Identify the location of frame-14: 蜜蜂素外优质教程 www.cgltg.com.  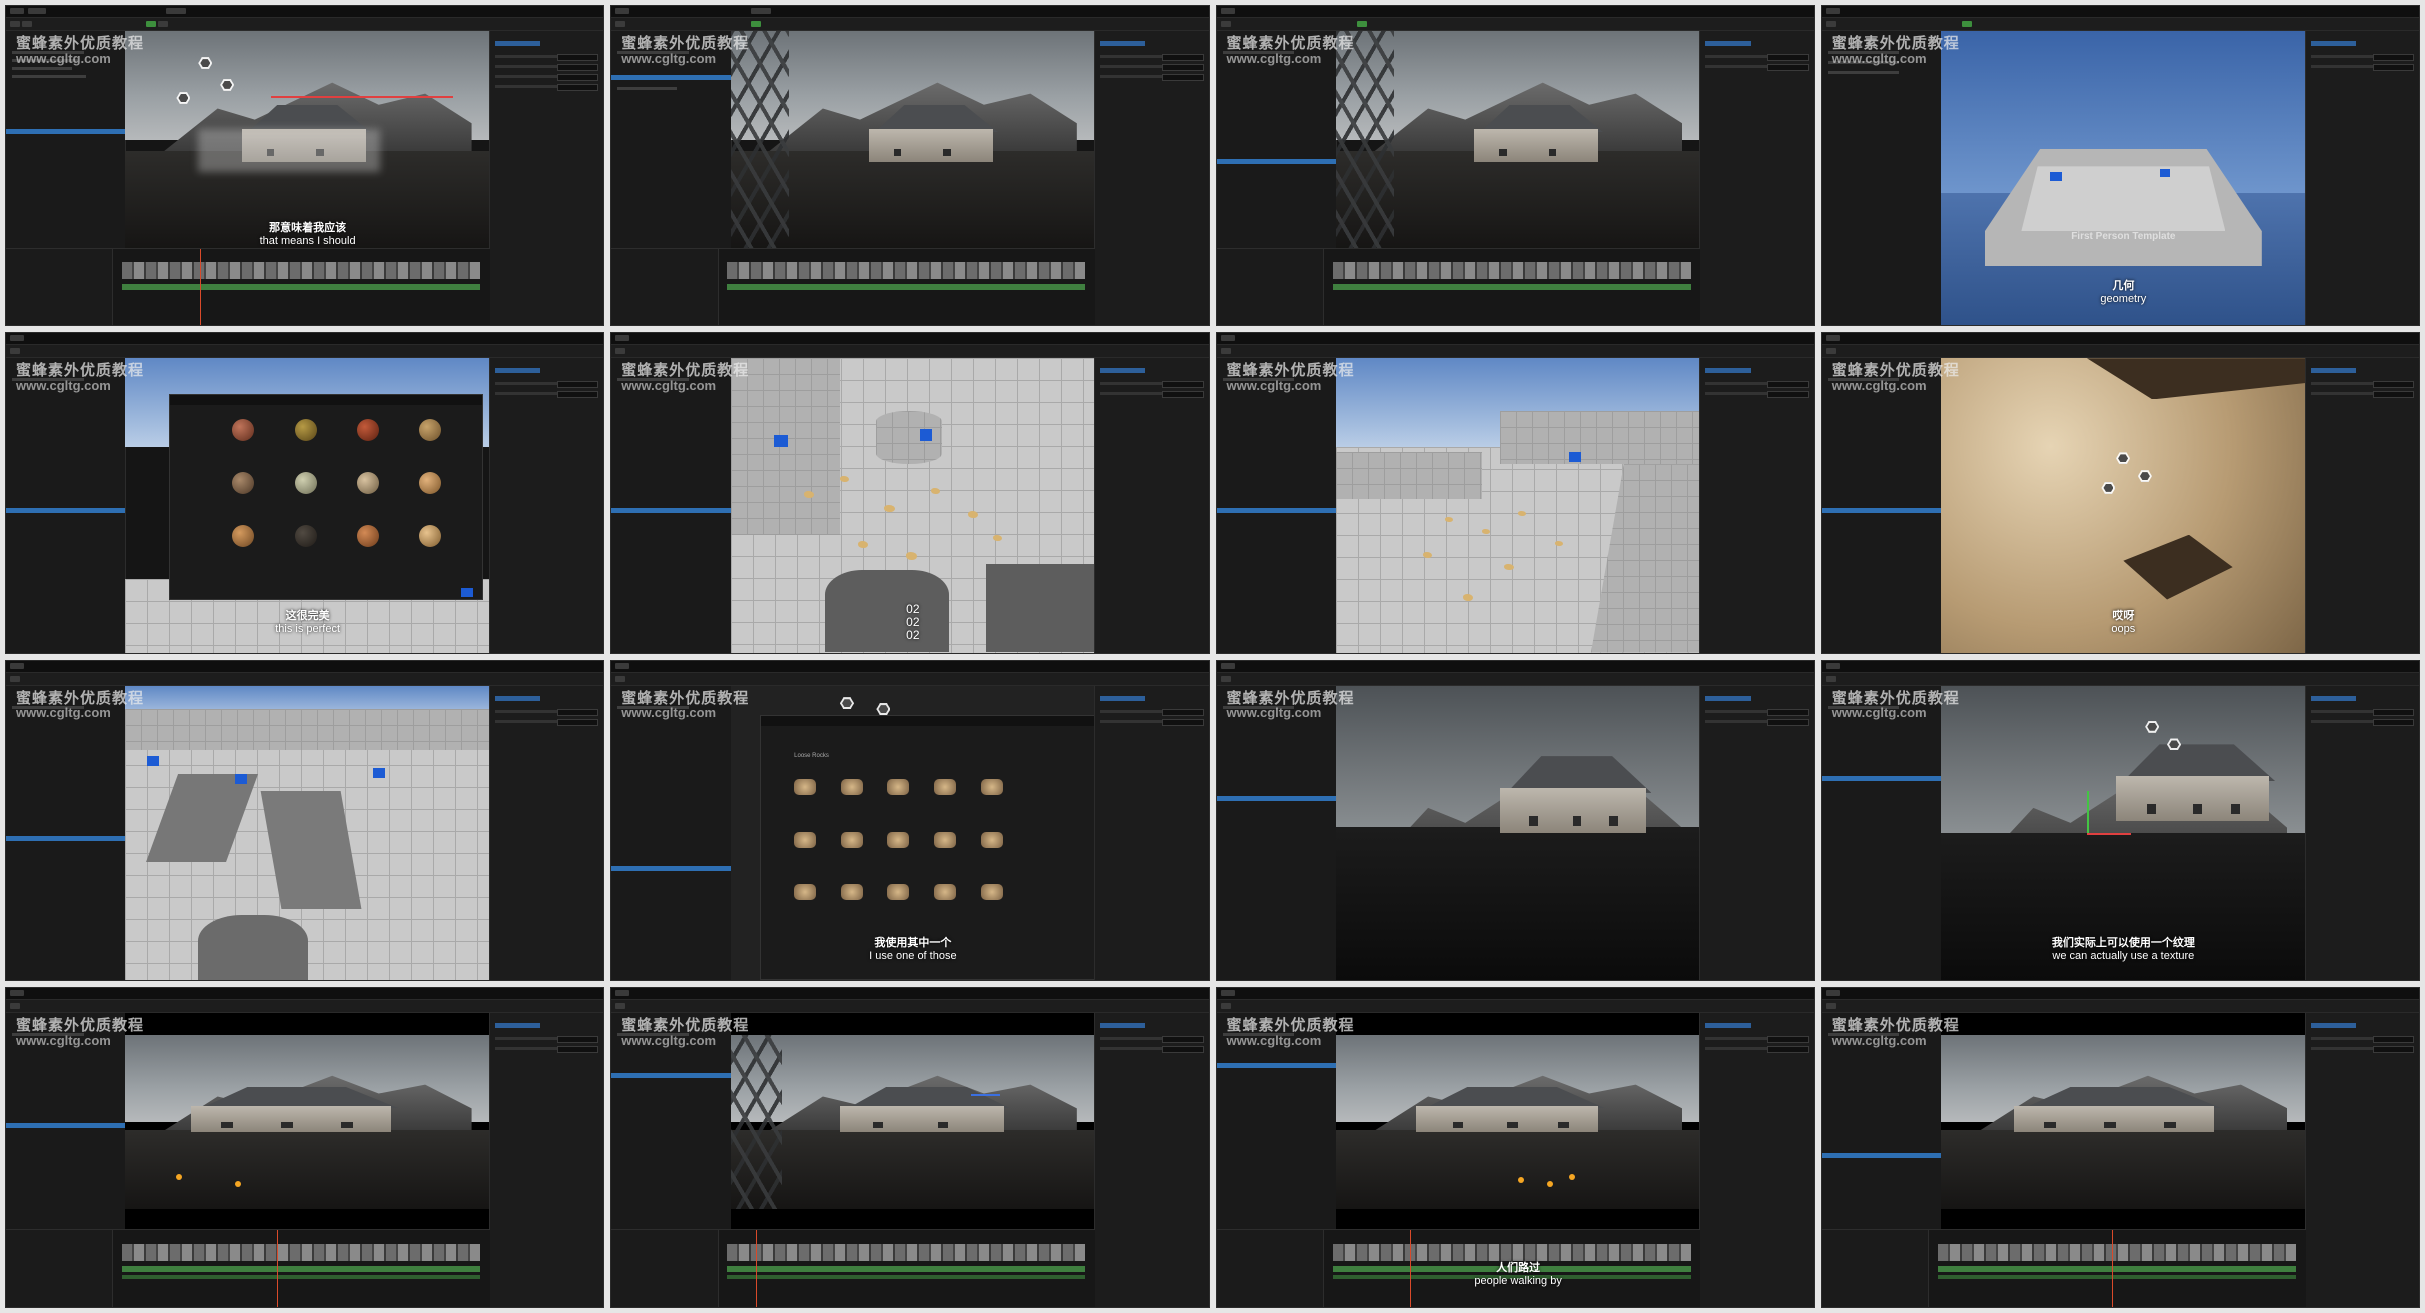
(910, 1147).